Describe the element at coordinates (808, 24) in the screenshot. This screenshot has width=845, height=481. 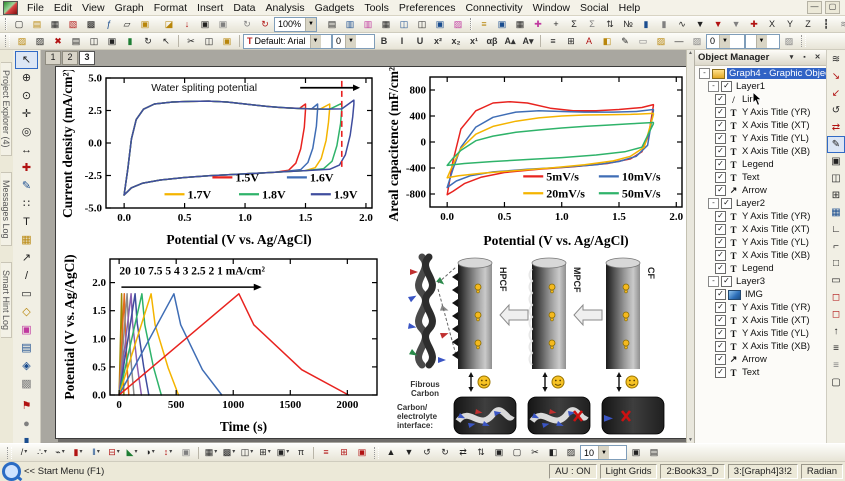
I see `z-column-icon: Z` at that location.